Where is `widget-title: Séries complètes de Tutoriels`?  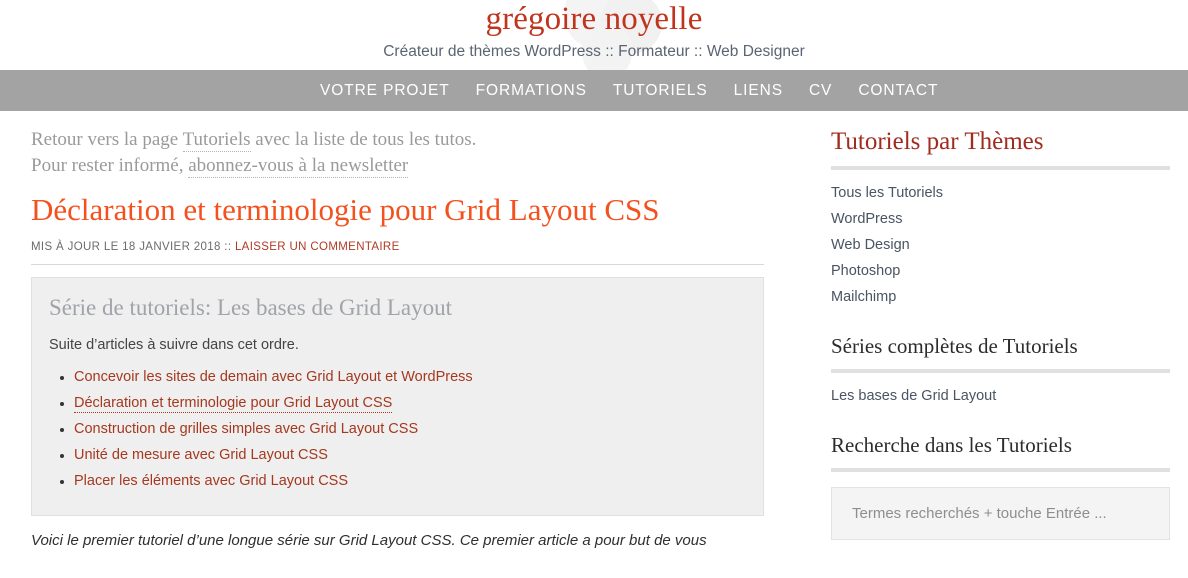 widget-title: Séries complètes de Tutoriels is located at coordinates (954, 346).